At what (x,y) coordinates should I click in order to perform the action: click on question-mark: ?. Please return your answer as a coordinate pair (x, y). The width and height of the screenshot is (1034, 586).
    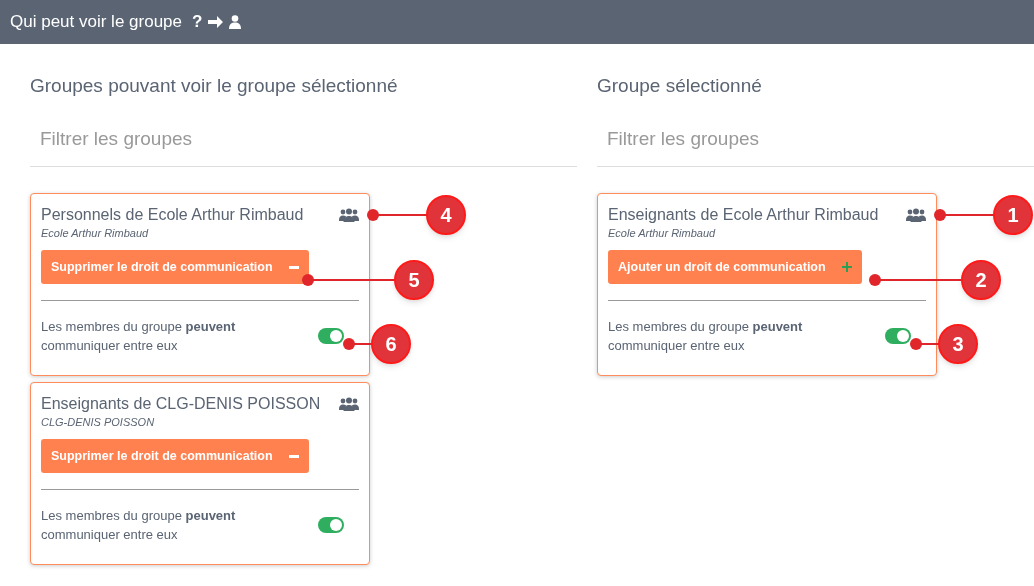
    Looking at the image, I should click on (197, 22).